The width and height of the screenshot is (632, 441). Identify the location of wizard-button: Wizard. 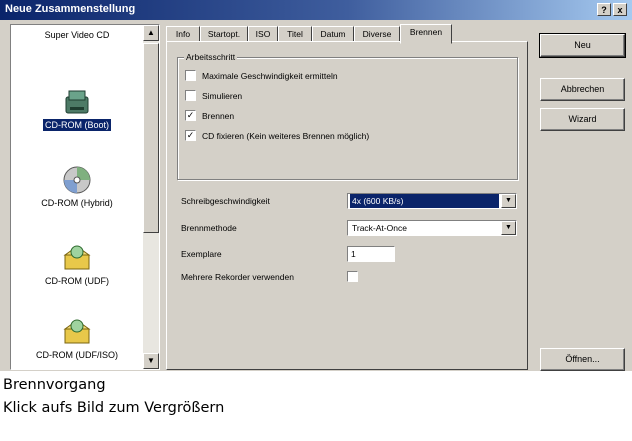
(582, 119).